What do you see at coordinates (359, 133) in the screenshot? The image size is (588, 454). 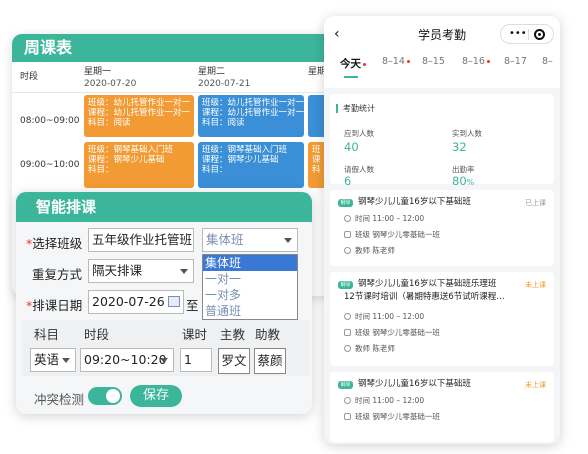 I see `expected-label: 应到人数` at bounding box center [359, 133].